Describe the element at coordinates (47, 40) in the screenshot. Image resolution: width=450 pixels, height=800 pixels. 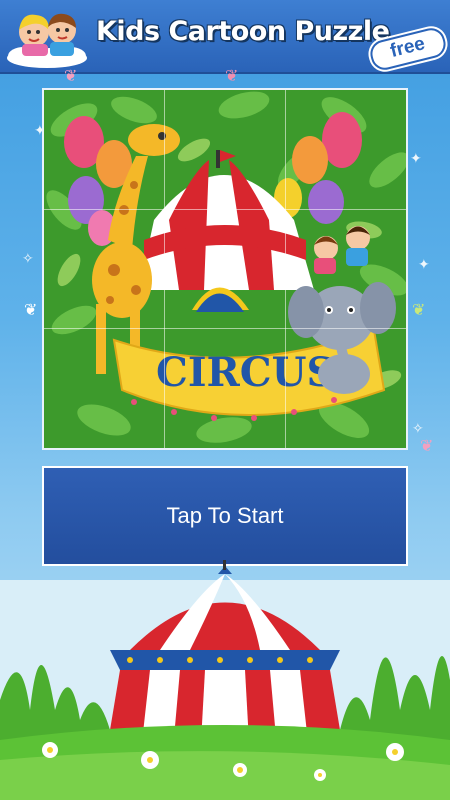
I see `kids-logo-icon` at that location.